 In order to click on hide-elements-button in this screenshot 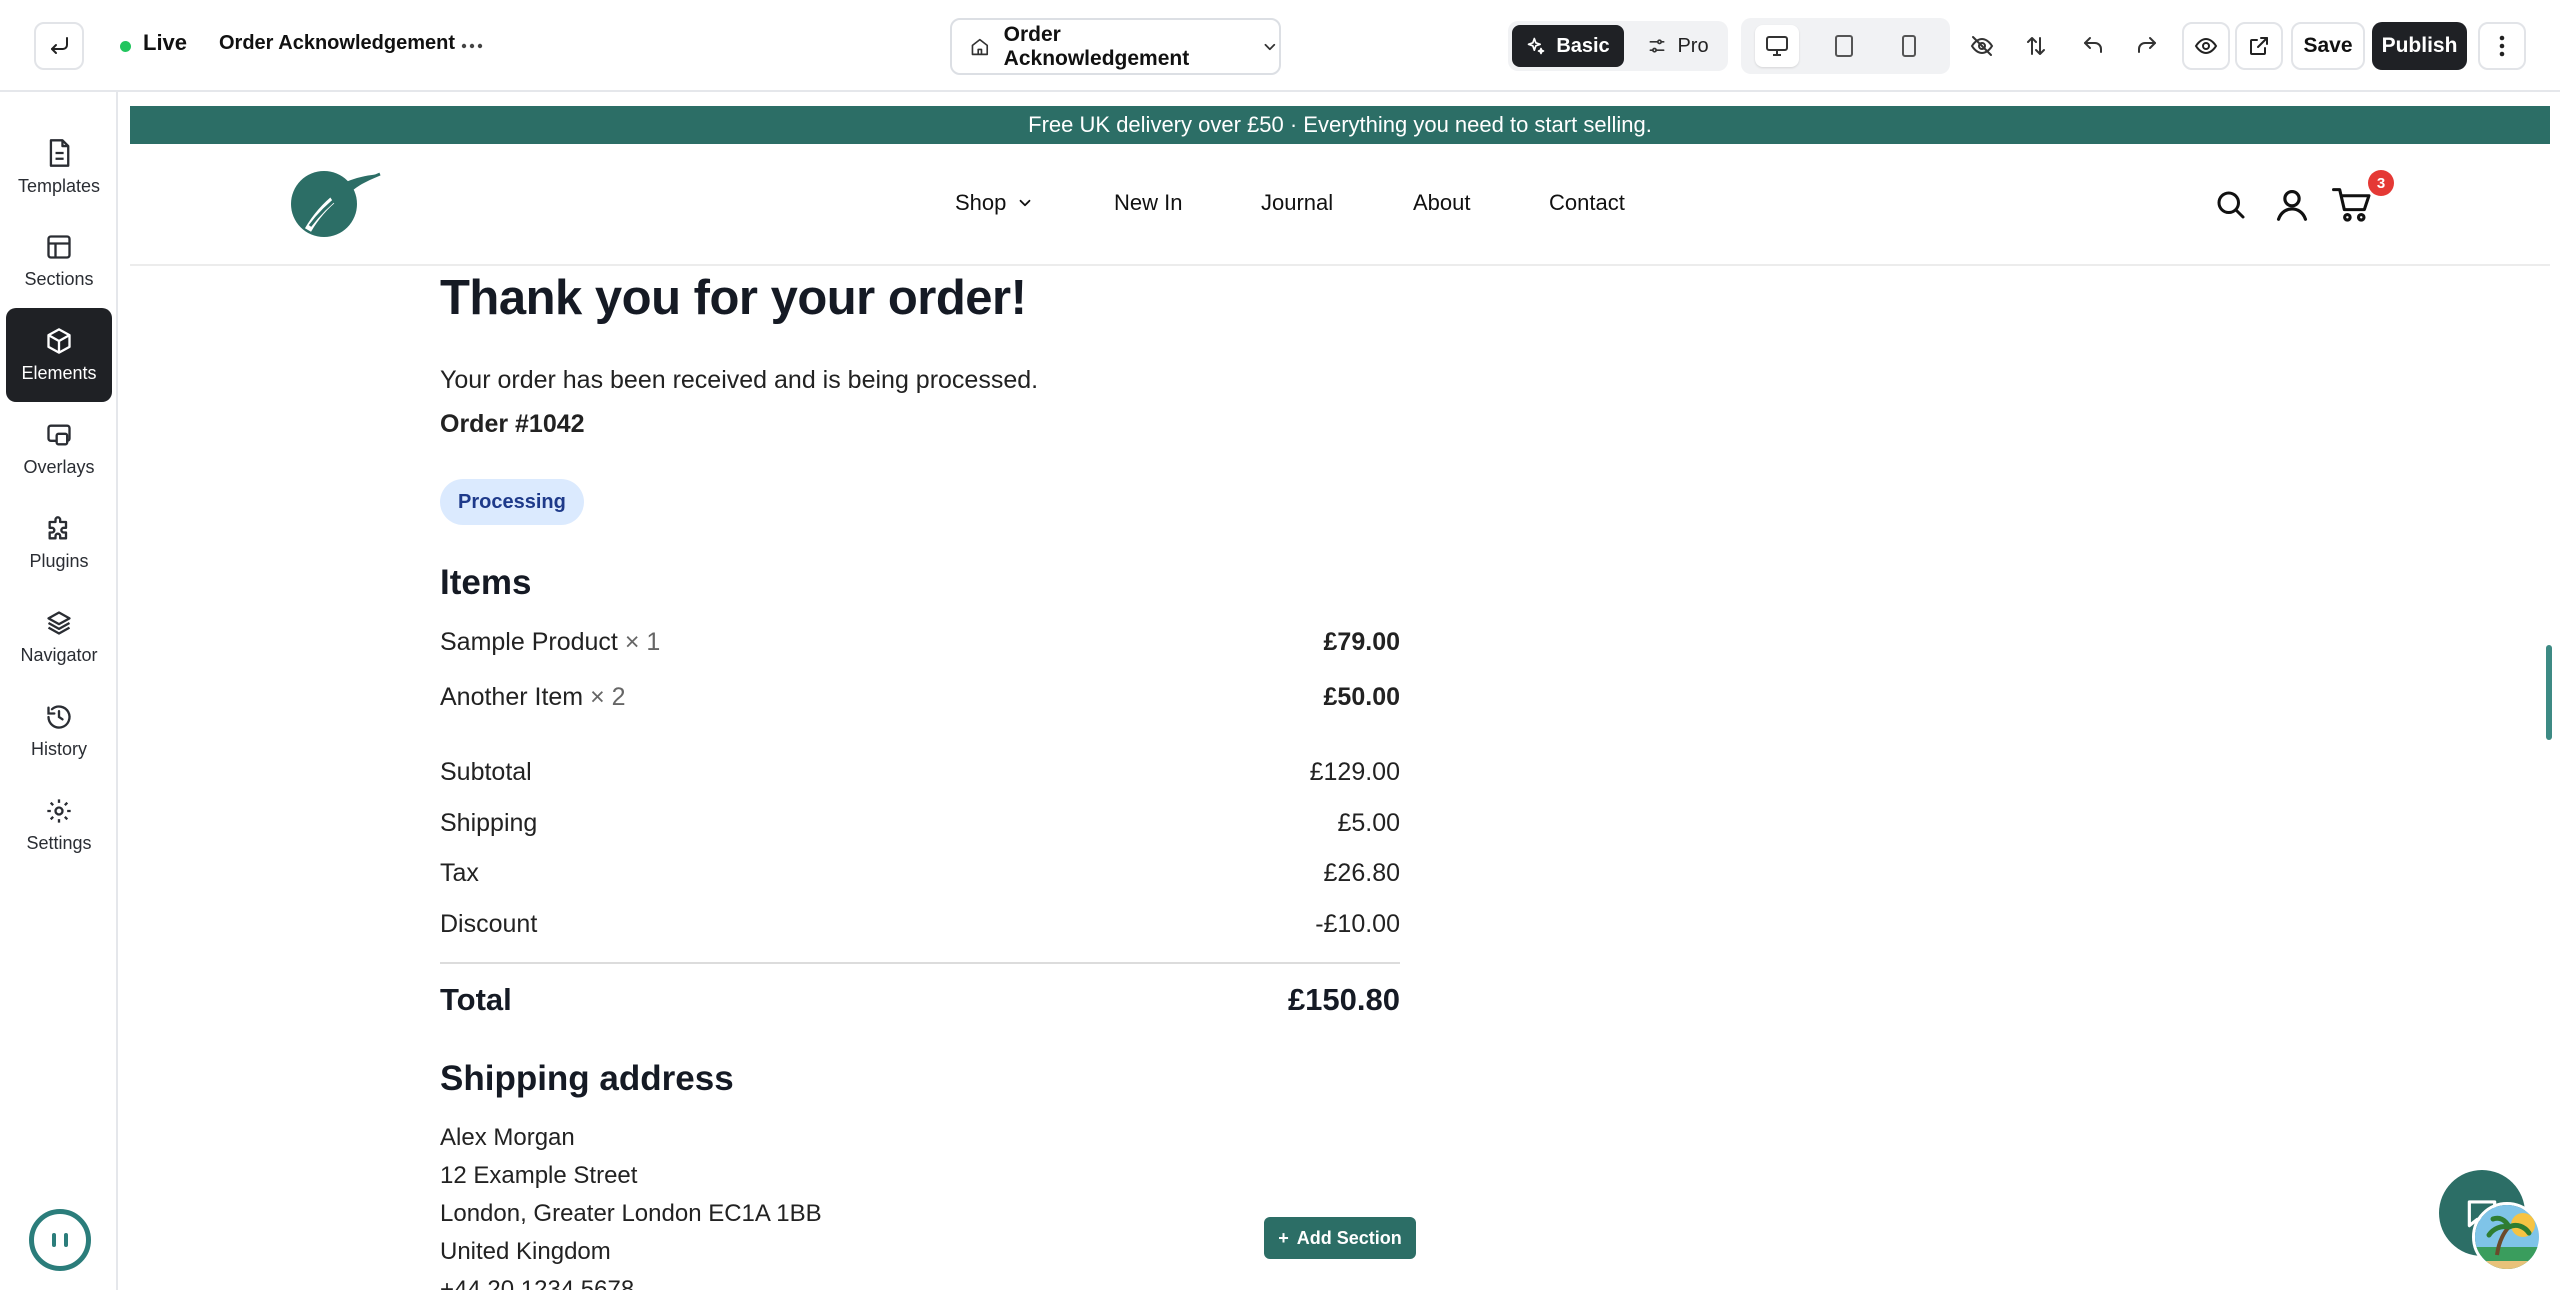, I will do `click(1982, 46)`.